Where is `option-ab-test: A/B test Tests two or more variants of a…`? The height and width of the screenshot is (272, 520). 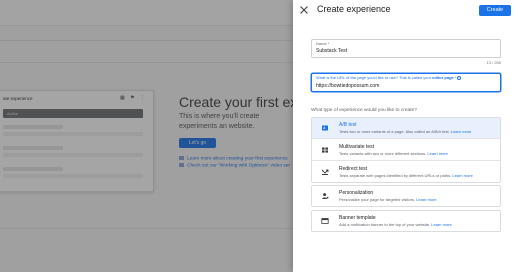 option-ab-test: A/B test Tests two or more variants of a… is located at coordinates (406, 128).